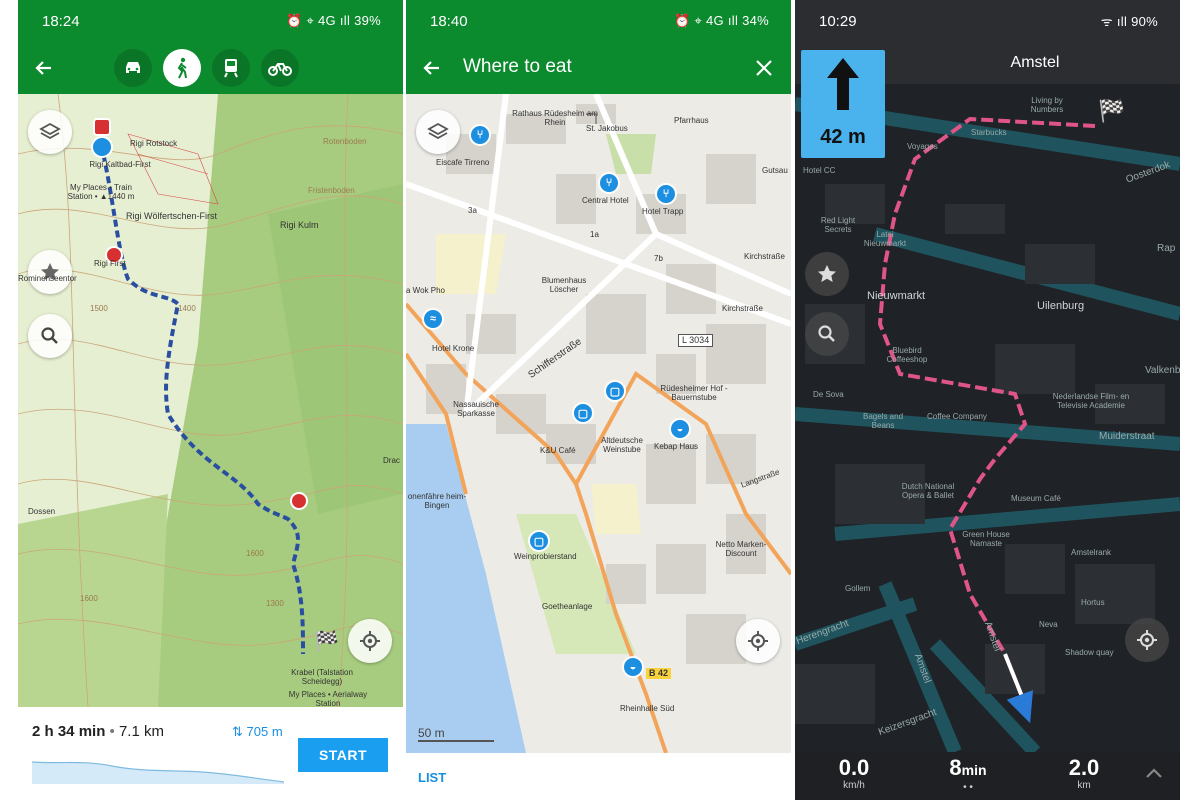 This screenshot has height=800, width=1200. I want to click on map-label: Hotel Krone, so click(453, 348).